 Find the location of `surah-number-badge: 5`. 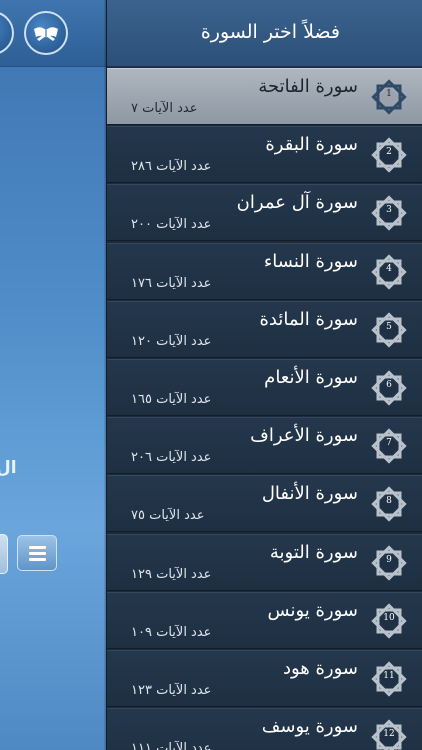

surah-number-badge: 5 is located at coordinates (389, 330).